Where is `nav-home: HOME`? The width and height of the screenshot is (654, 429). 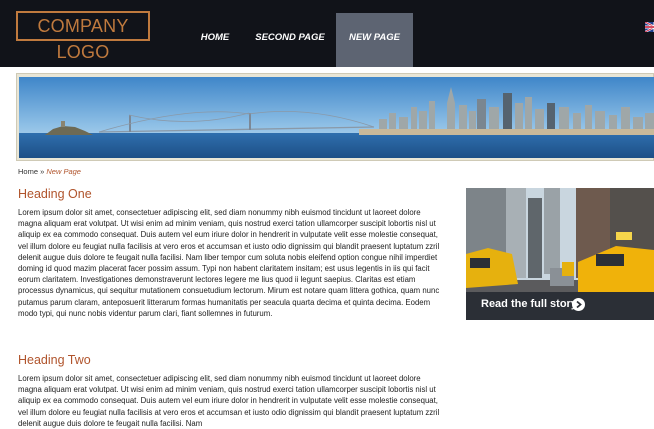
nav-home: HOME is located at coordinates (215, 40).